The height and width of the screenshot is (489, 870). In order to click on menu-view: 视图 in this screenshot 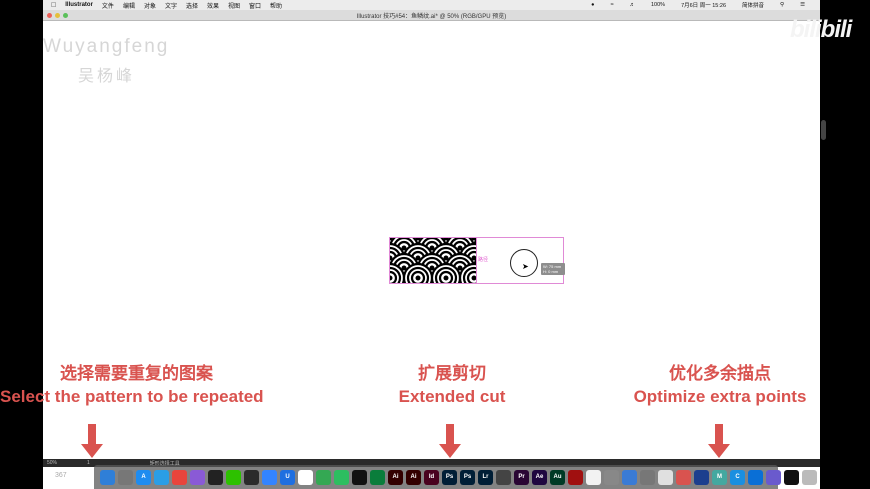, I will do `click(234, 5)`.